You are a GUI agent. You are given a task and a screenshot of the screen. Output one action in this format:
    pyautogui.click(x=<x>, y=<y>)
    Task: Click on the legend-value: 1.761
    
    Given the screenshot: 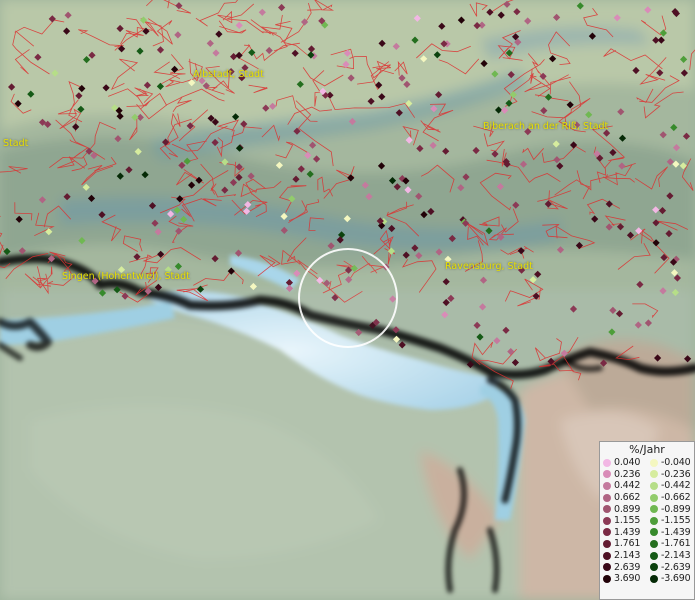 What is the action you would take?
    pyautogui.click(x=627, y=544)
    